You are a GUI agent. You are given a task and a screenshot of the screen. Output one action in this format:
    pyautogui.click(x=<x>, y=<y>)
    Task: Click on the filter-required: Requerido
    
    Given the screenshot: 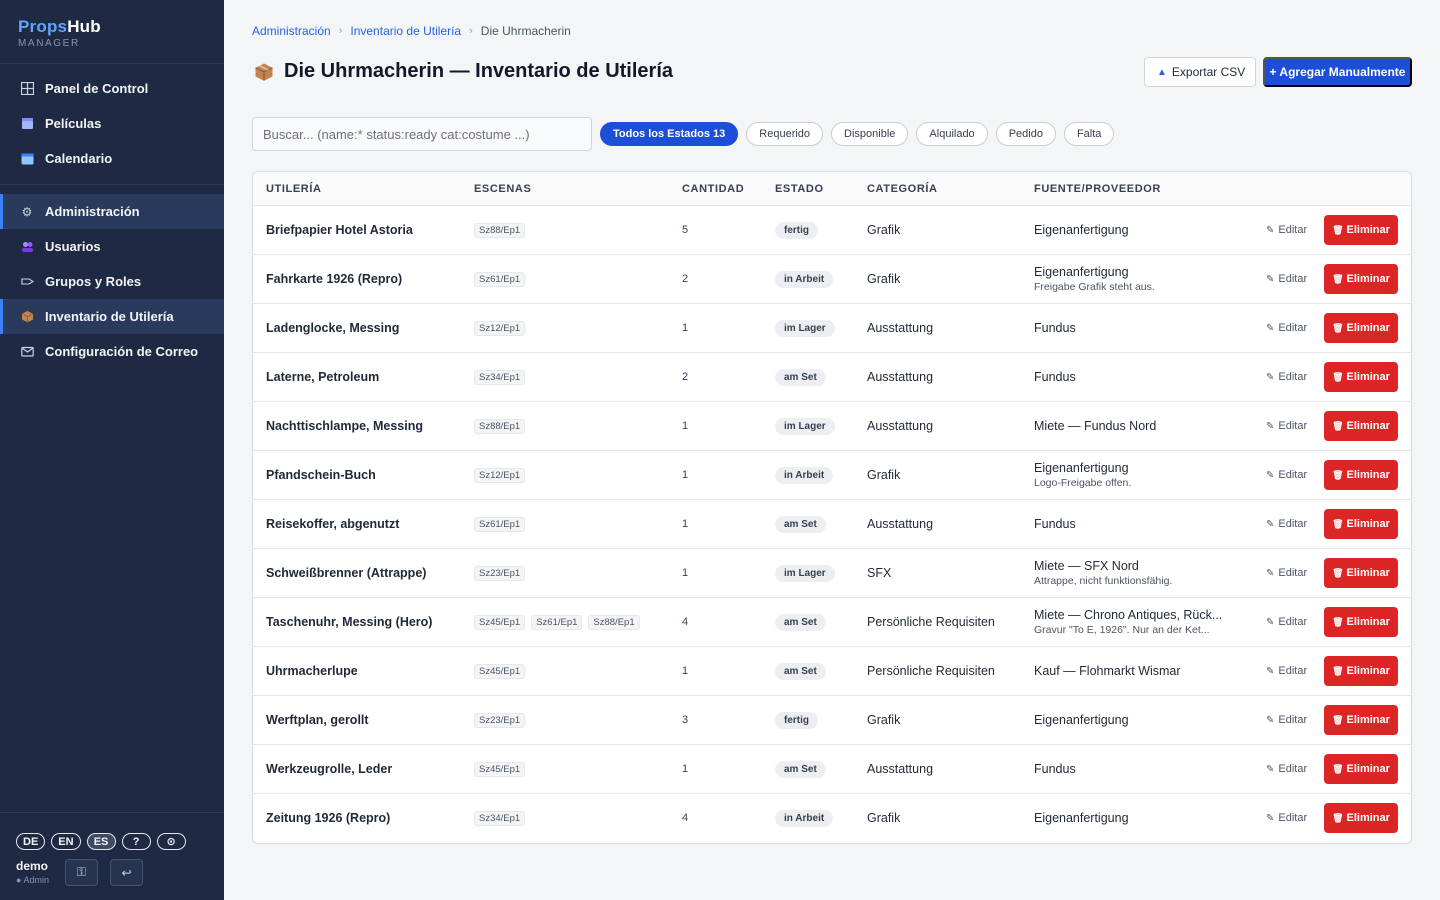 What is the action you would take?
    pyautogui.click(x=785, y=134)
    